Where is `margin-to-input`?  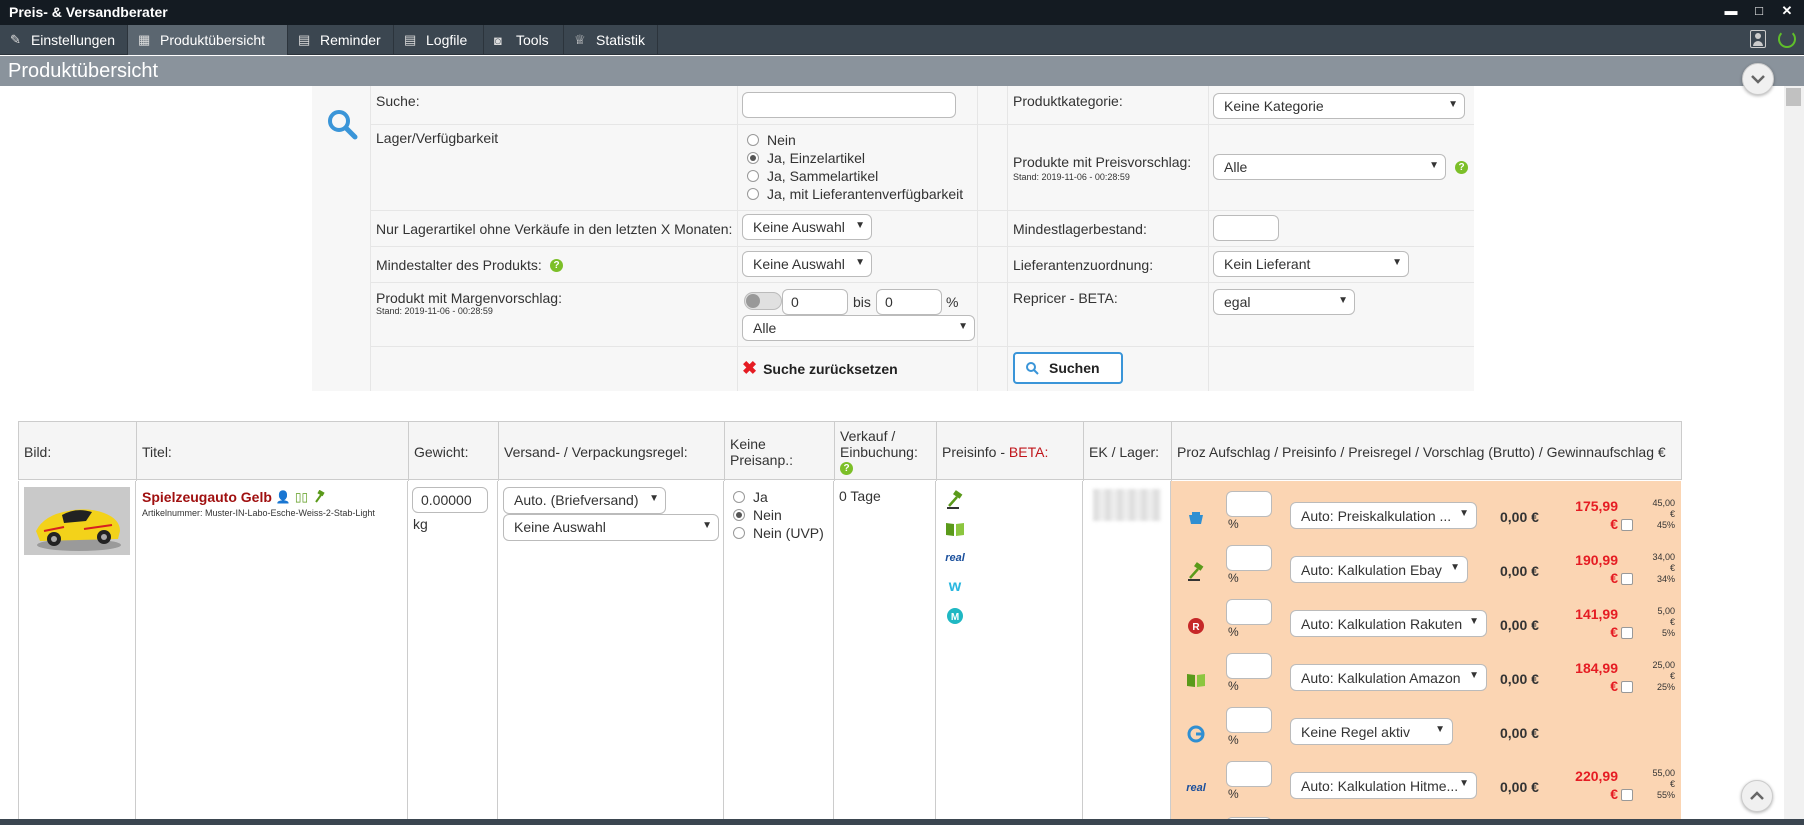 margin-to-input is located at coordinates (909, 302).